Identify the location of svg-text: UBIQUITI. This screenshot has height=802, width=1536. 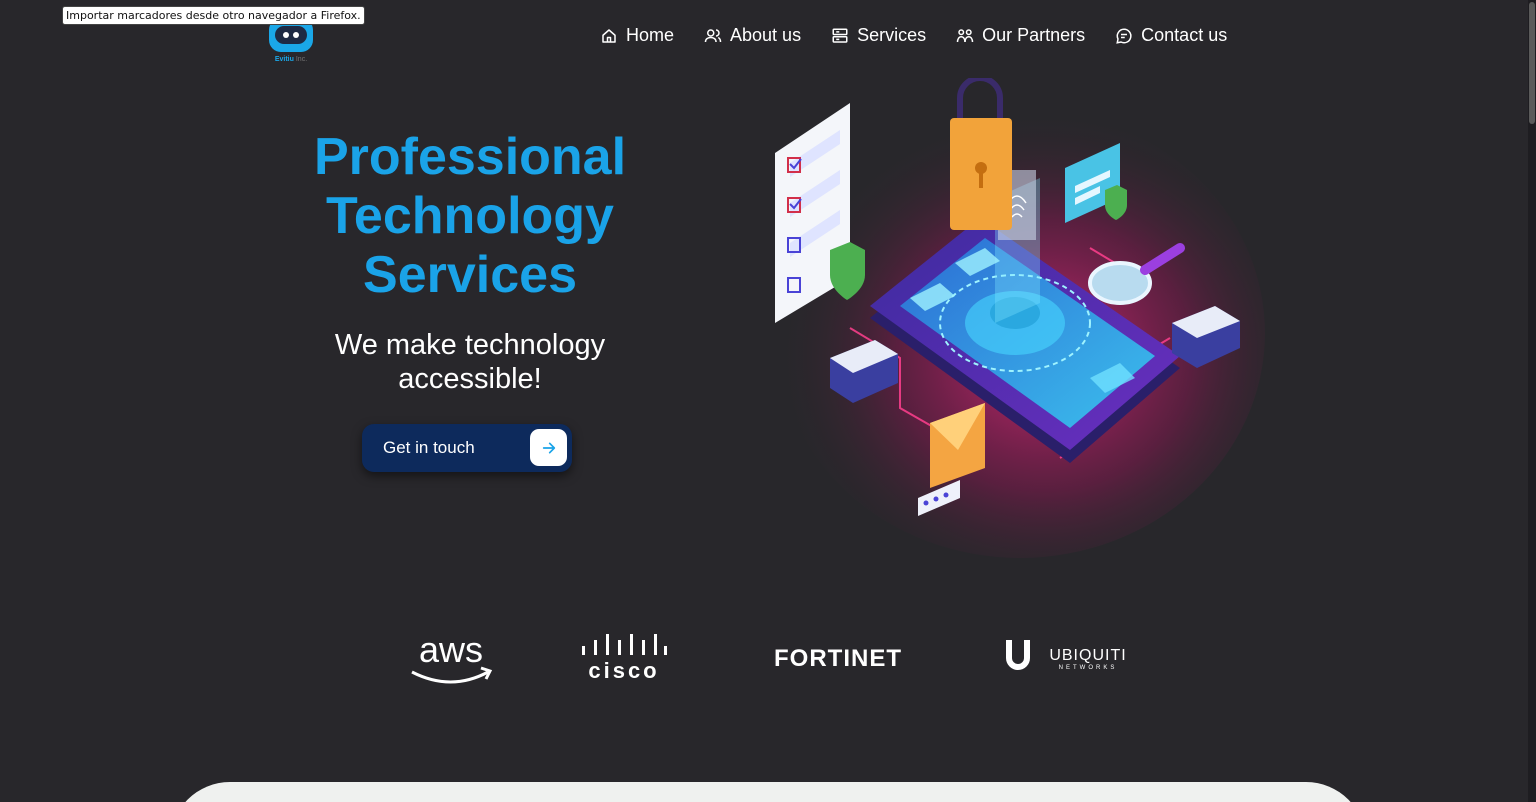
(1087, 655).